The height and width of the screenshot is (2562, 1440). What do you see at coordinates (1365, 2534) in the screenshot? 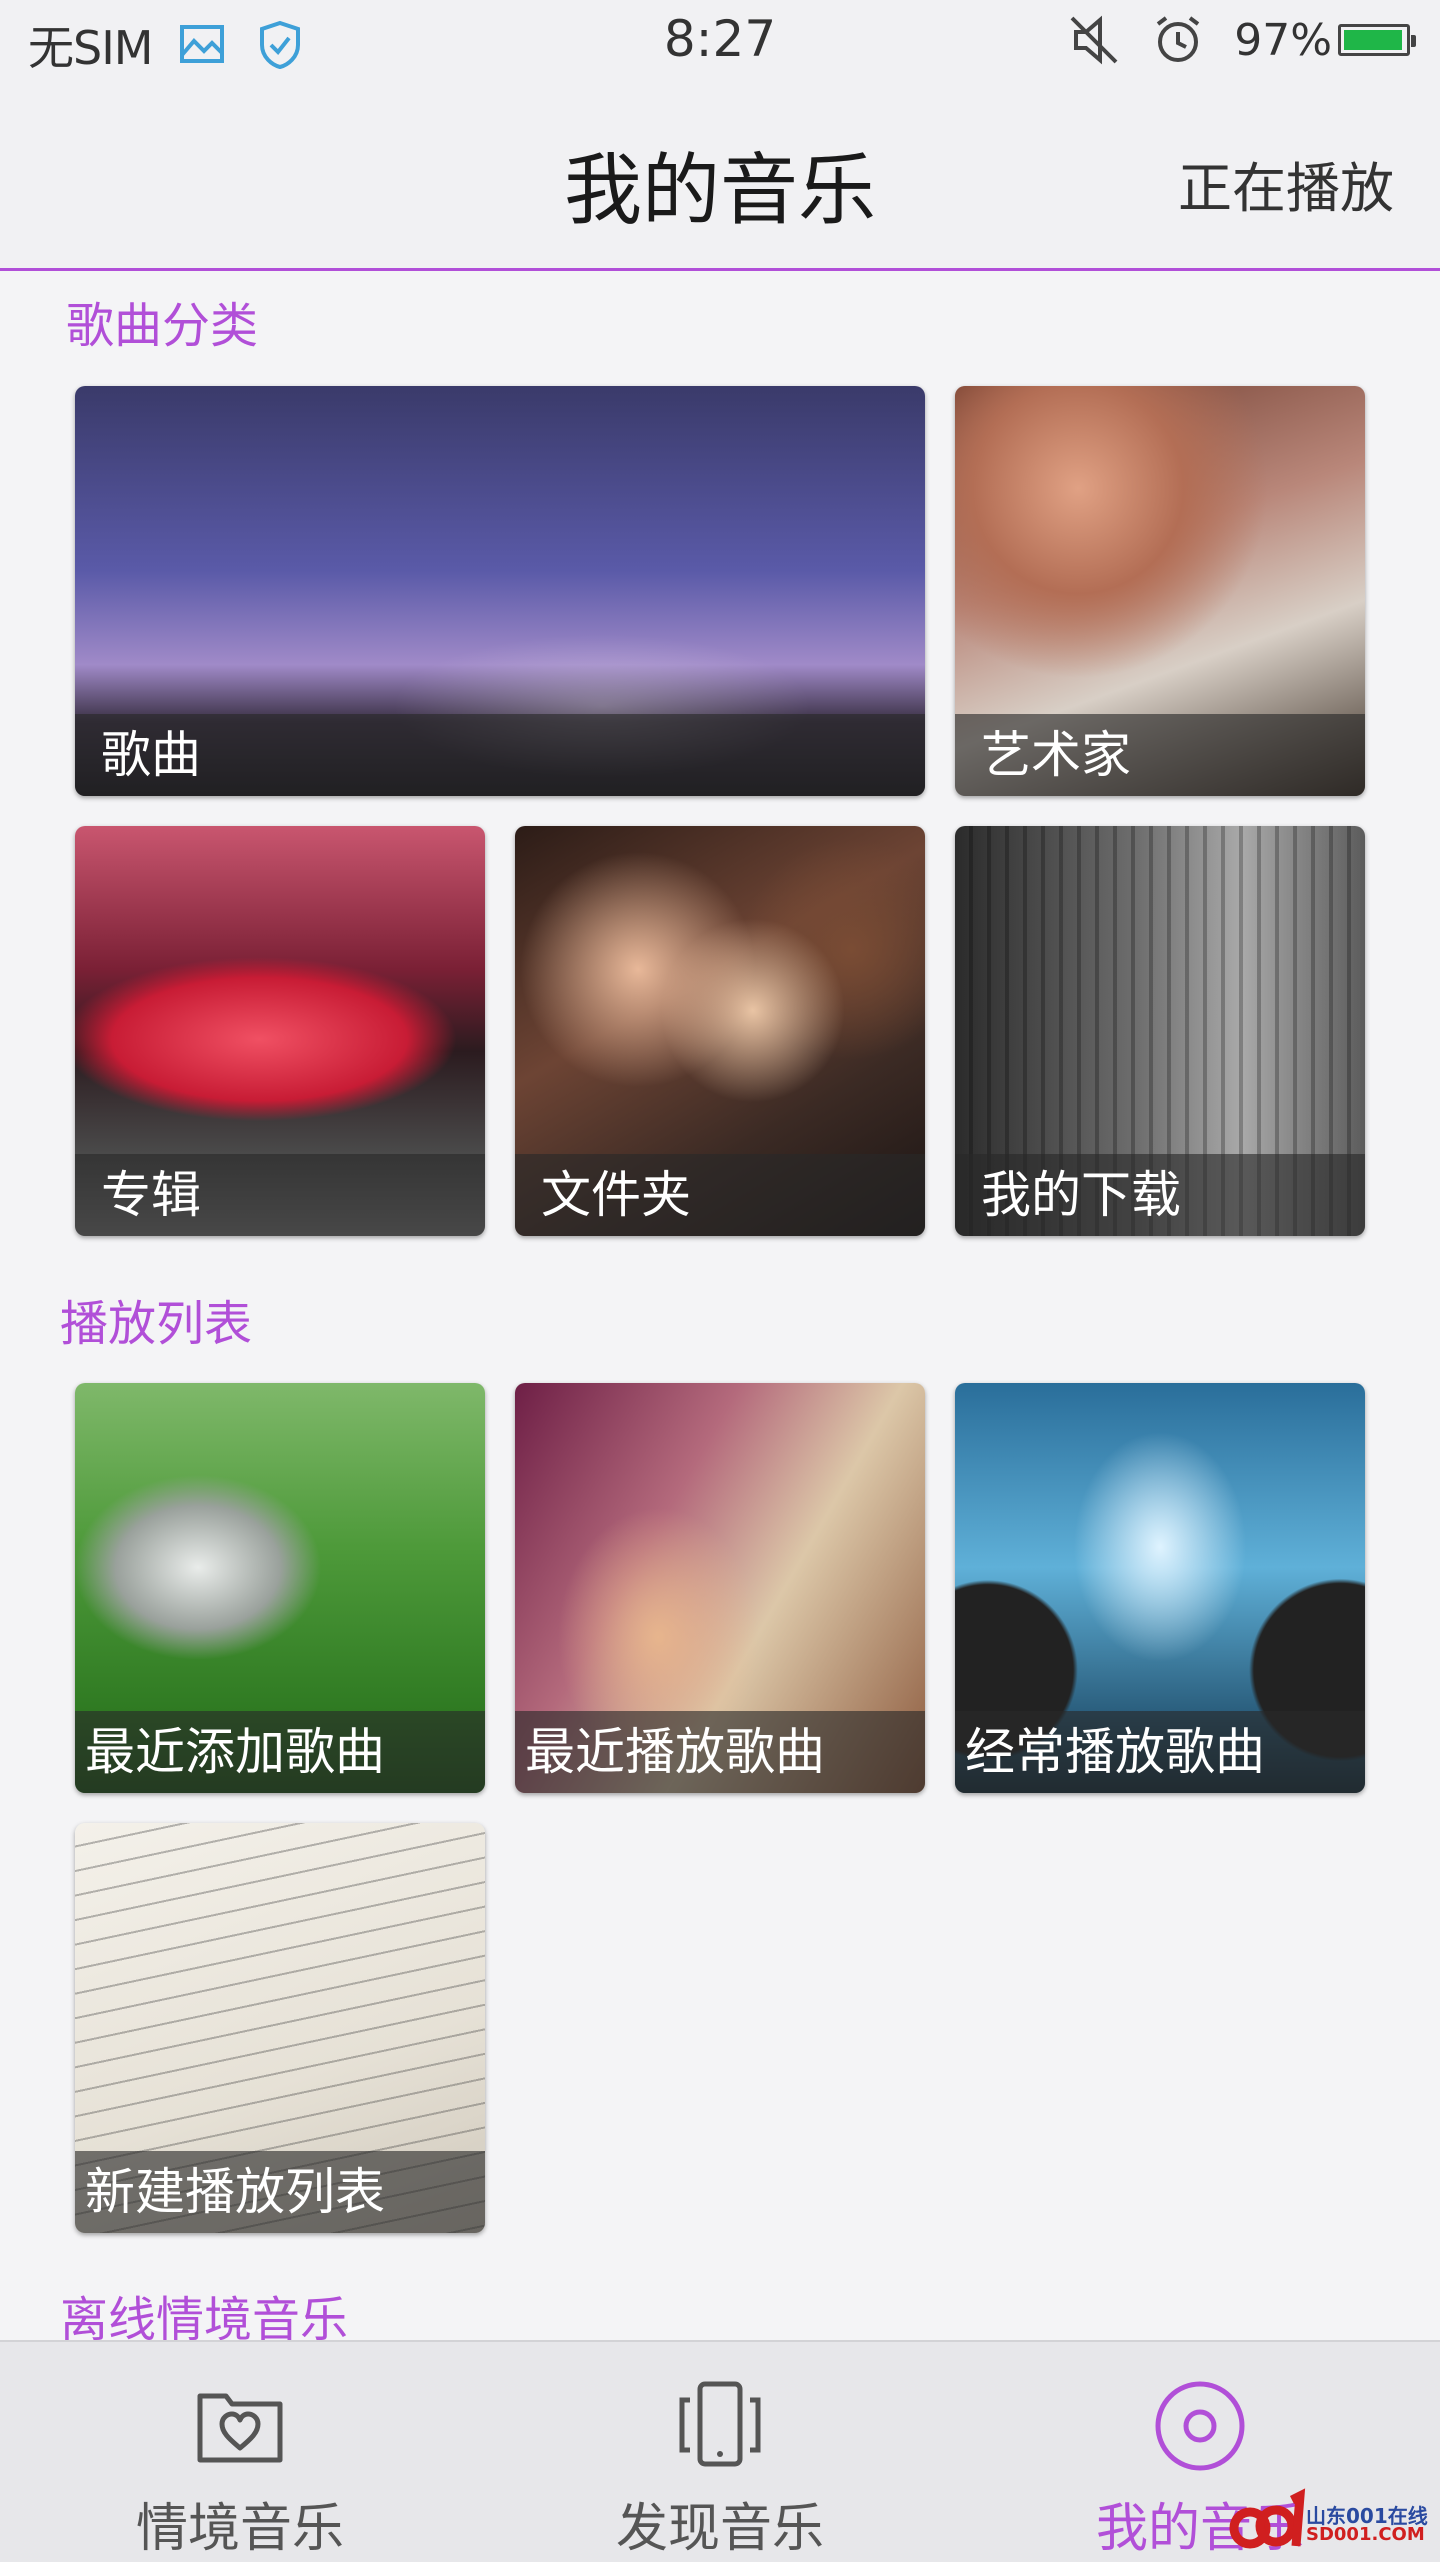
I see `watermark-url: SD001.COM` at bounding box center [1365, 2534].